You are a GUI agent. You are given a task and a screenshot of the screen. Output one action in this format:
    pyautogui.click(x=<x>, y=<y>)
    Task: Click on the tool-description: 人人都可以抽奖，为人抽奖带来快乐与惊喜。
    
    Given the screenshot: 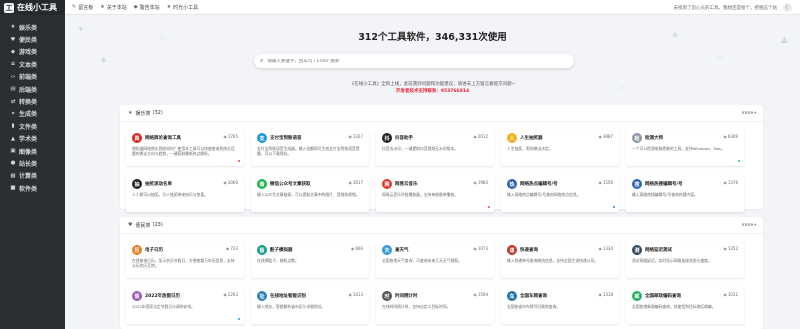 What is the action you would take?
    pyautogui.click(x=170, y=194)
    